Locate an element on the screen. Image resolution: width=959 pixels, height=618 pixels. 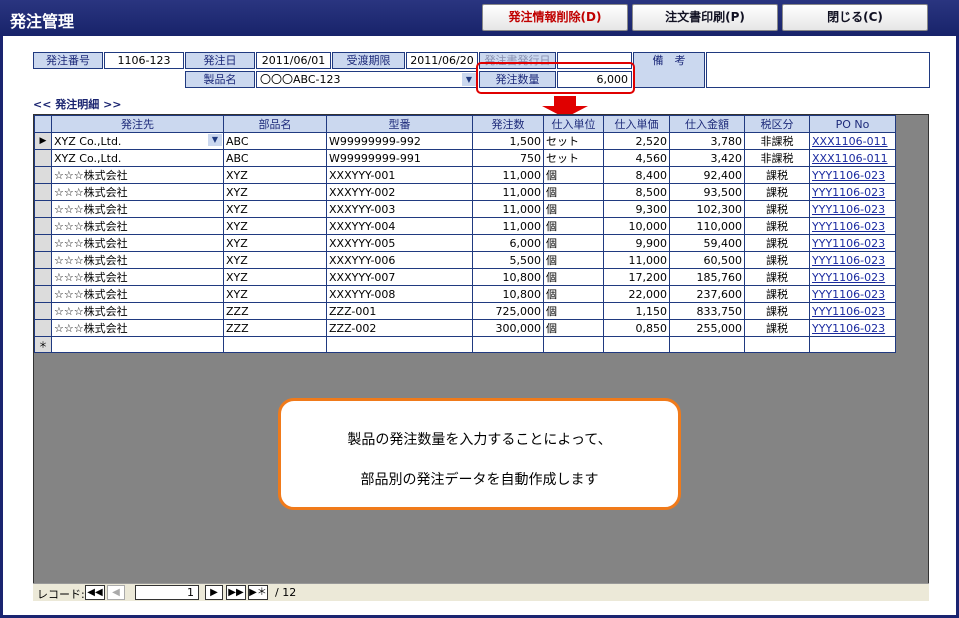
record-number-input: 1 is located at coordinates (167, 592).